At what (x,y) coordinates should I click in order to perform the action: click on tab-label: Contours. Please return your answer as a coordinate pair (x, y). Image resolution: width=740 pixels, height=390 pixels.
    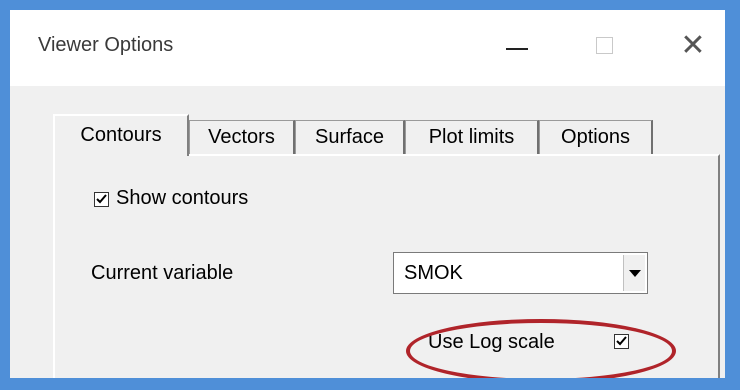
    Looking at the image, I should click on (121, 135).